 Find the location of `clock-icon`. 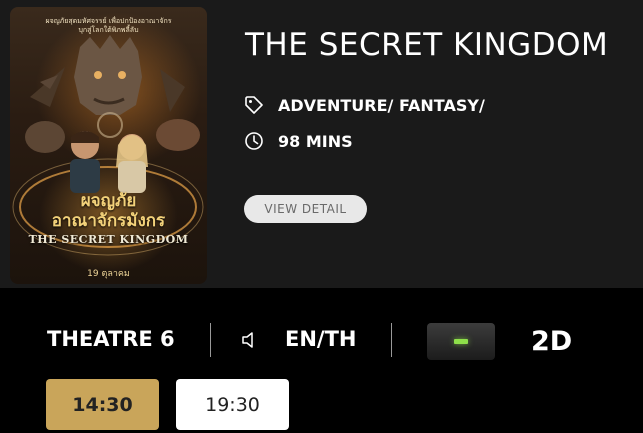

clock-icon is located at coordinates (254, 141).